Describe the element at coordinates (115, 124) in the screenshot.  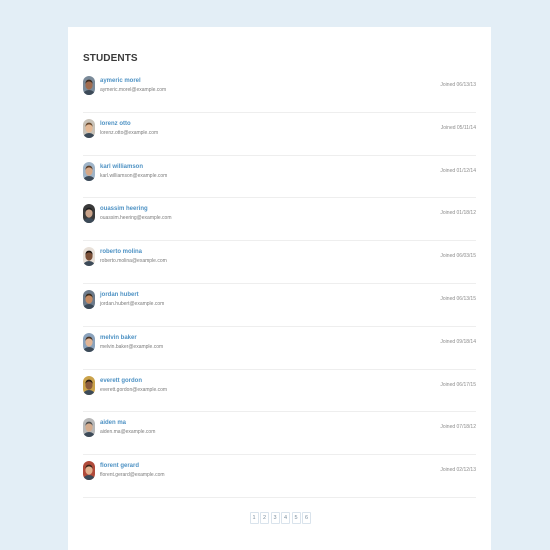
I see `student-name-link: lorenz otto` at that location.